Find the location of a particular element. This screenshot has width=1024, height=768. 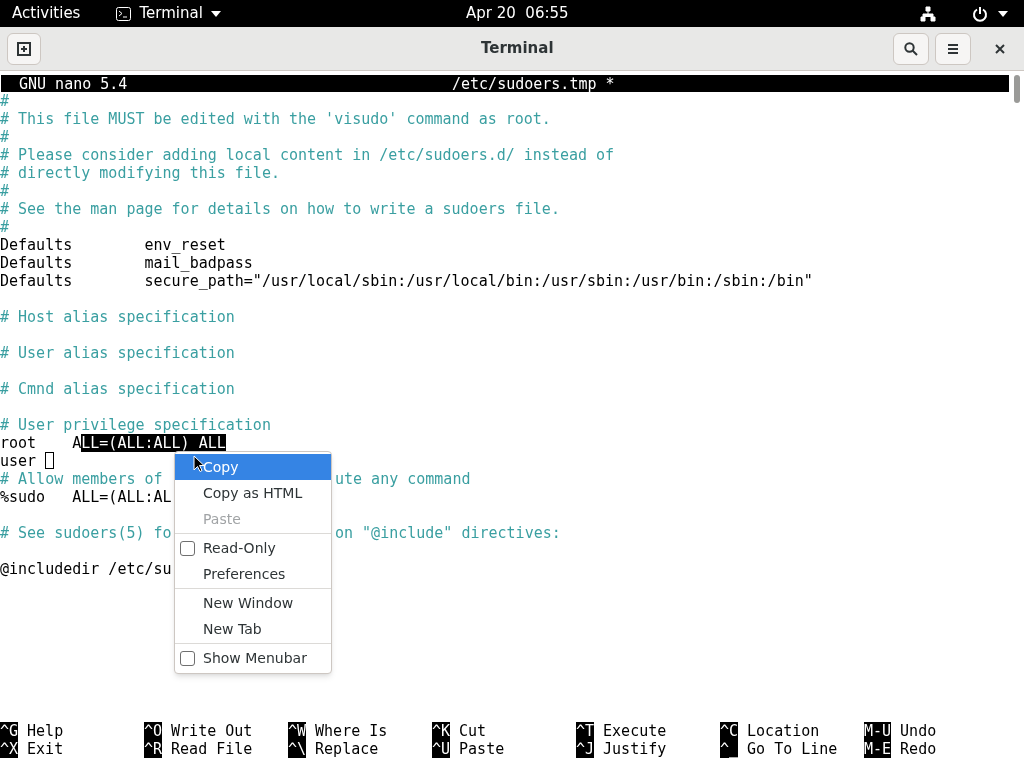

shortcut-key: ^J is located at coordinates (585, 749).